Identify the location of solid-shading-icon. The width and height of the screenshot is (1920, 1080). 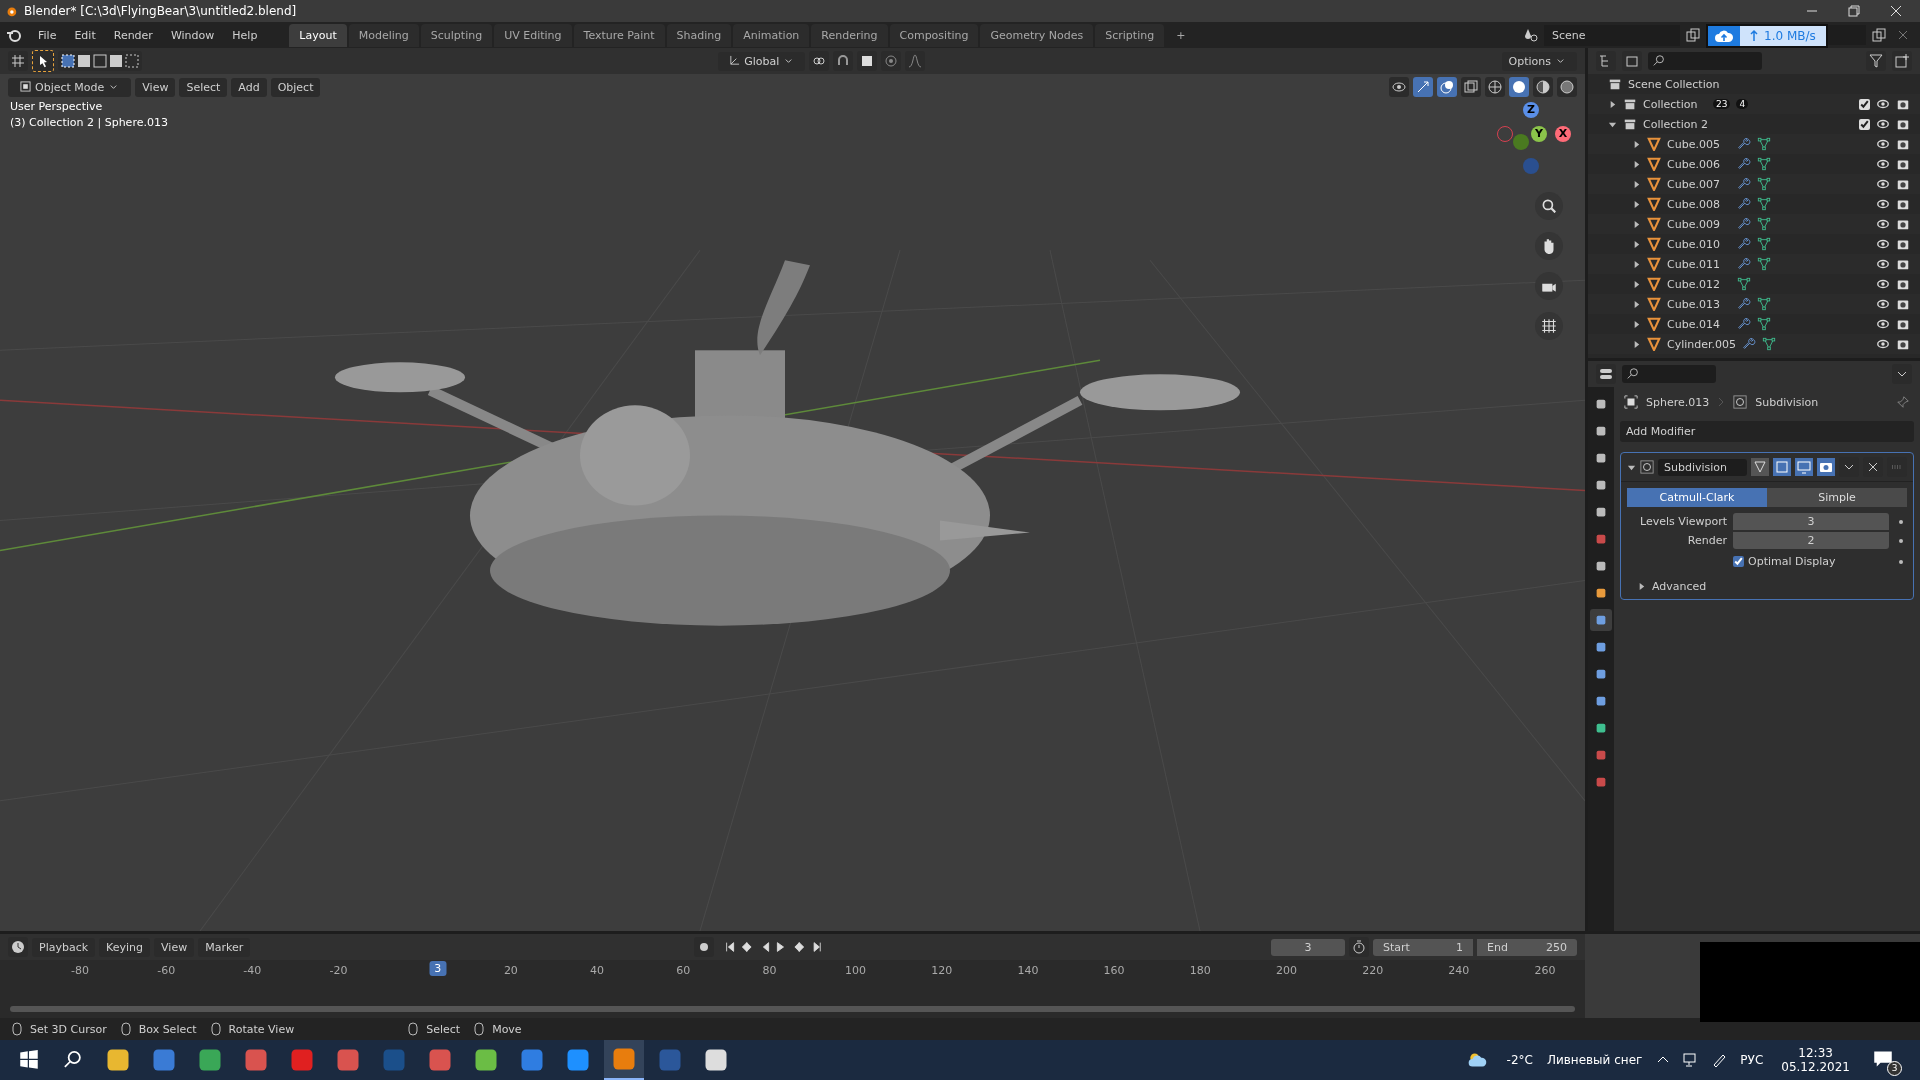
(1519, 87).